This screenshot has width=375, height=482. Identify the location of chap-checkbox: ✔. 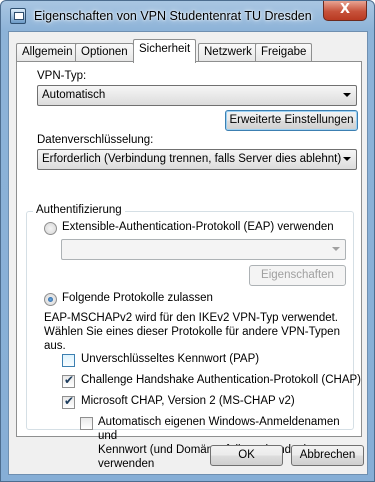
(68, 380).